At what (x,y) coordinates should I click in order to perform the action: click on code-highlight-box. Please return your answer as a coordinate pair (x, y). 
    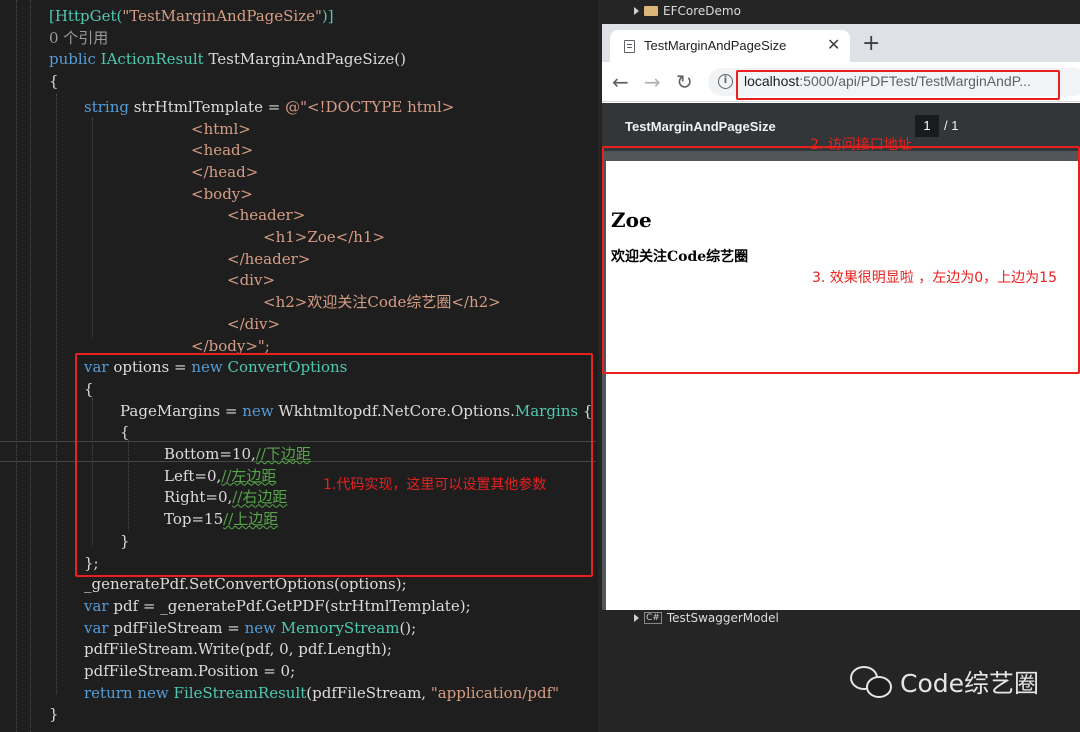
    Looking at the image, I should click on (334, 465).